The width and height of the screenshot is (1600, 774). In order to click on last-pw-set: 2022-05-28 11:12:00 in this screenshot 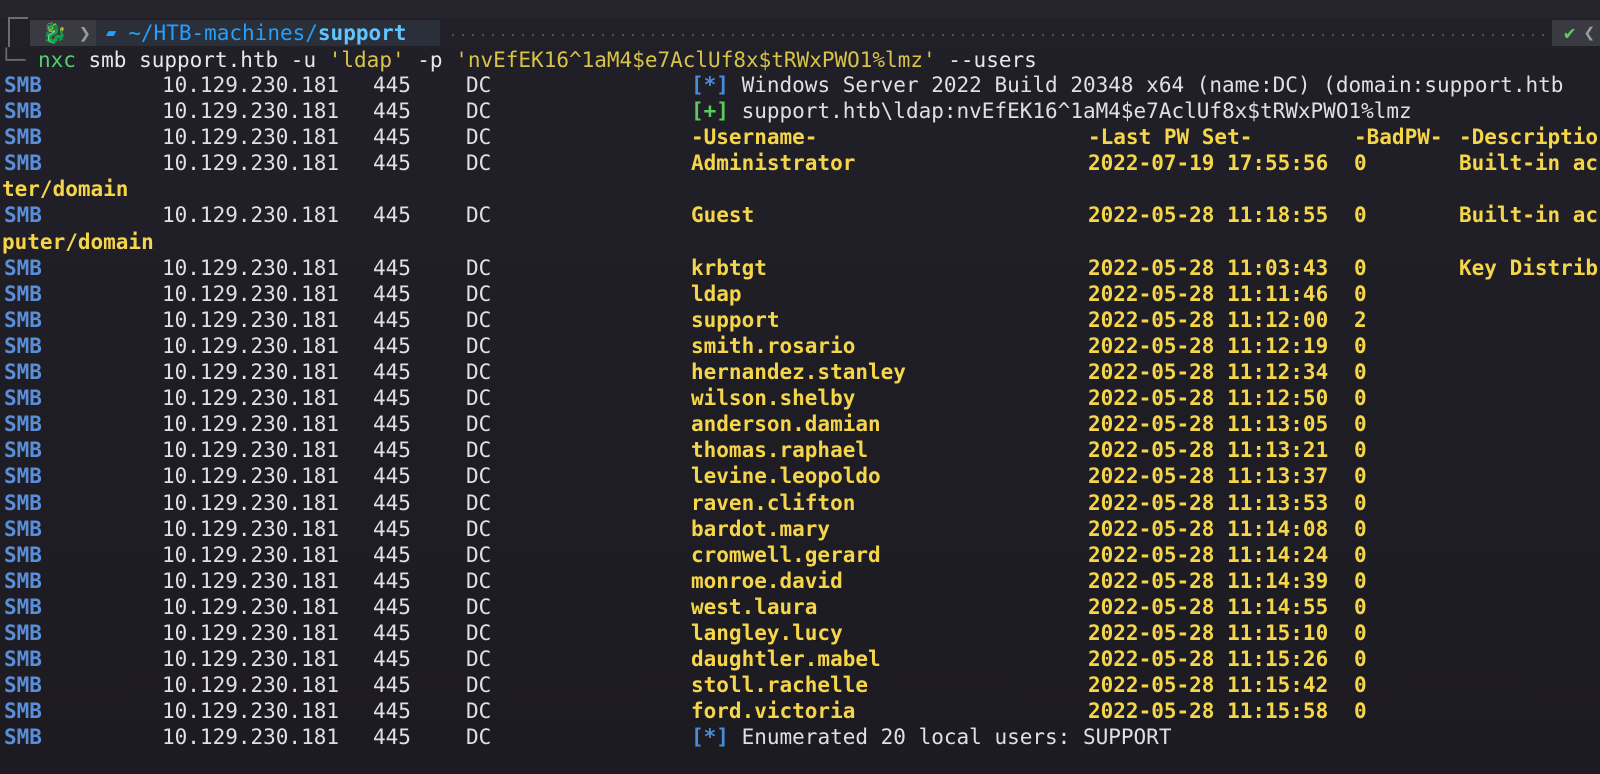, I will do `click(1208, 319)`.